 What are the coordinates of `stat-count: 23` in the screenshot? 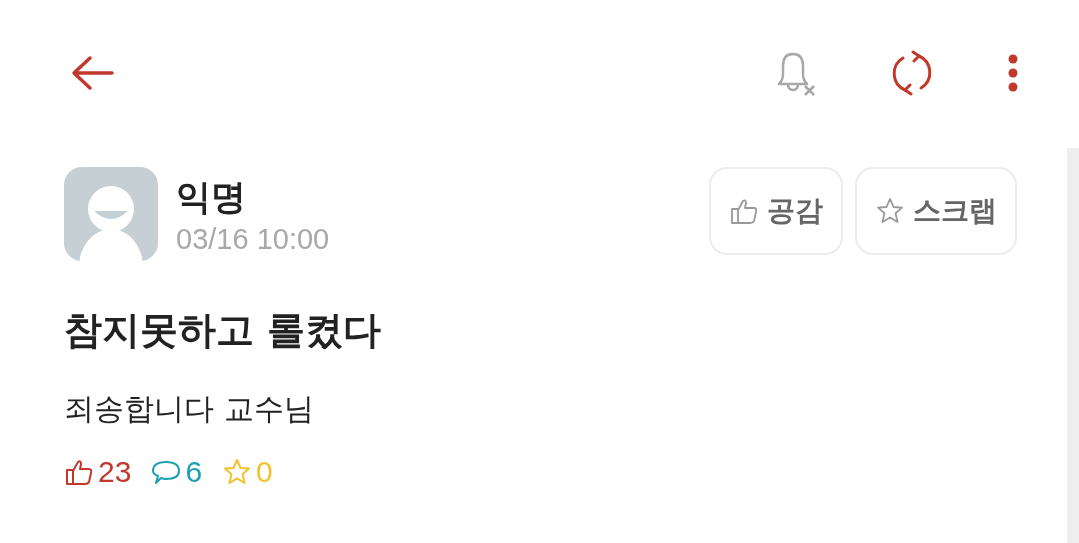 It's located at (115, 472).